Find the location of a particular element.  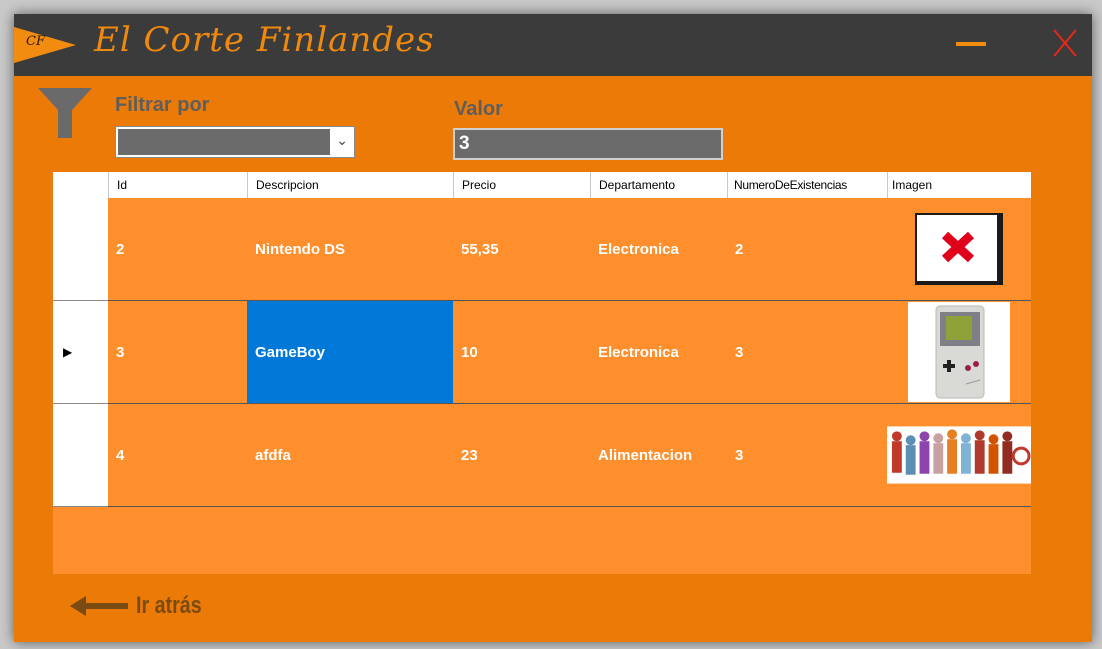

column-header-imagen: Imagen is located at coordinates (959, 185).